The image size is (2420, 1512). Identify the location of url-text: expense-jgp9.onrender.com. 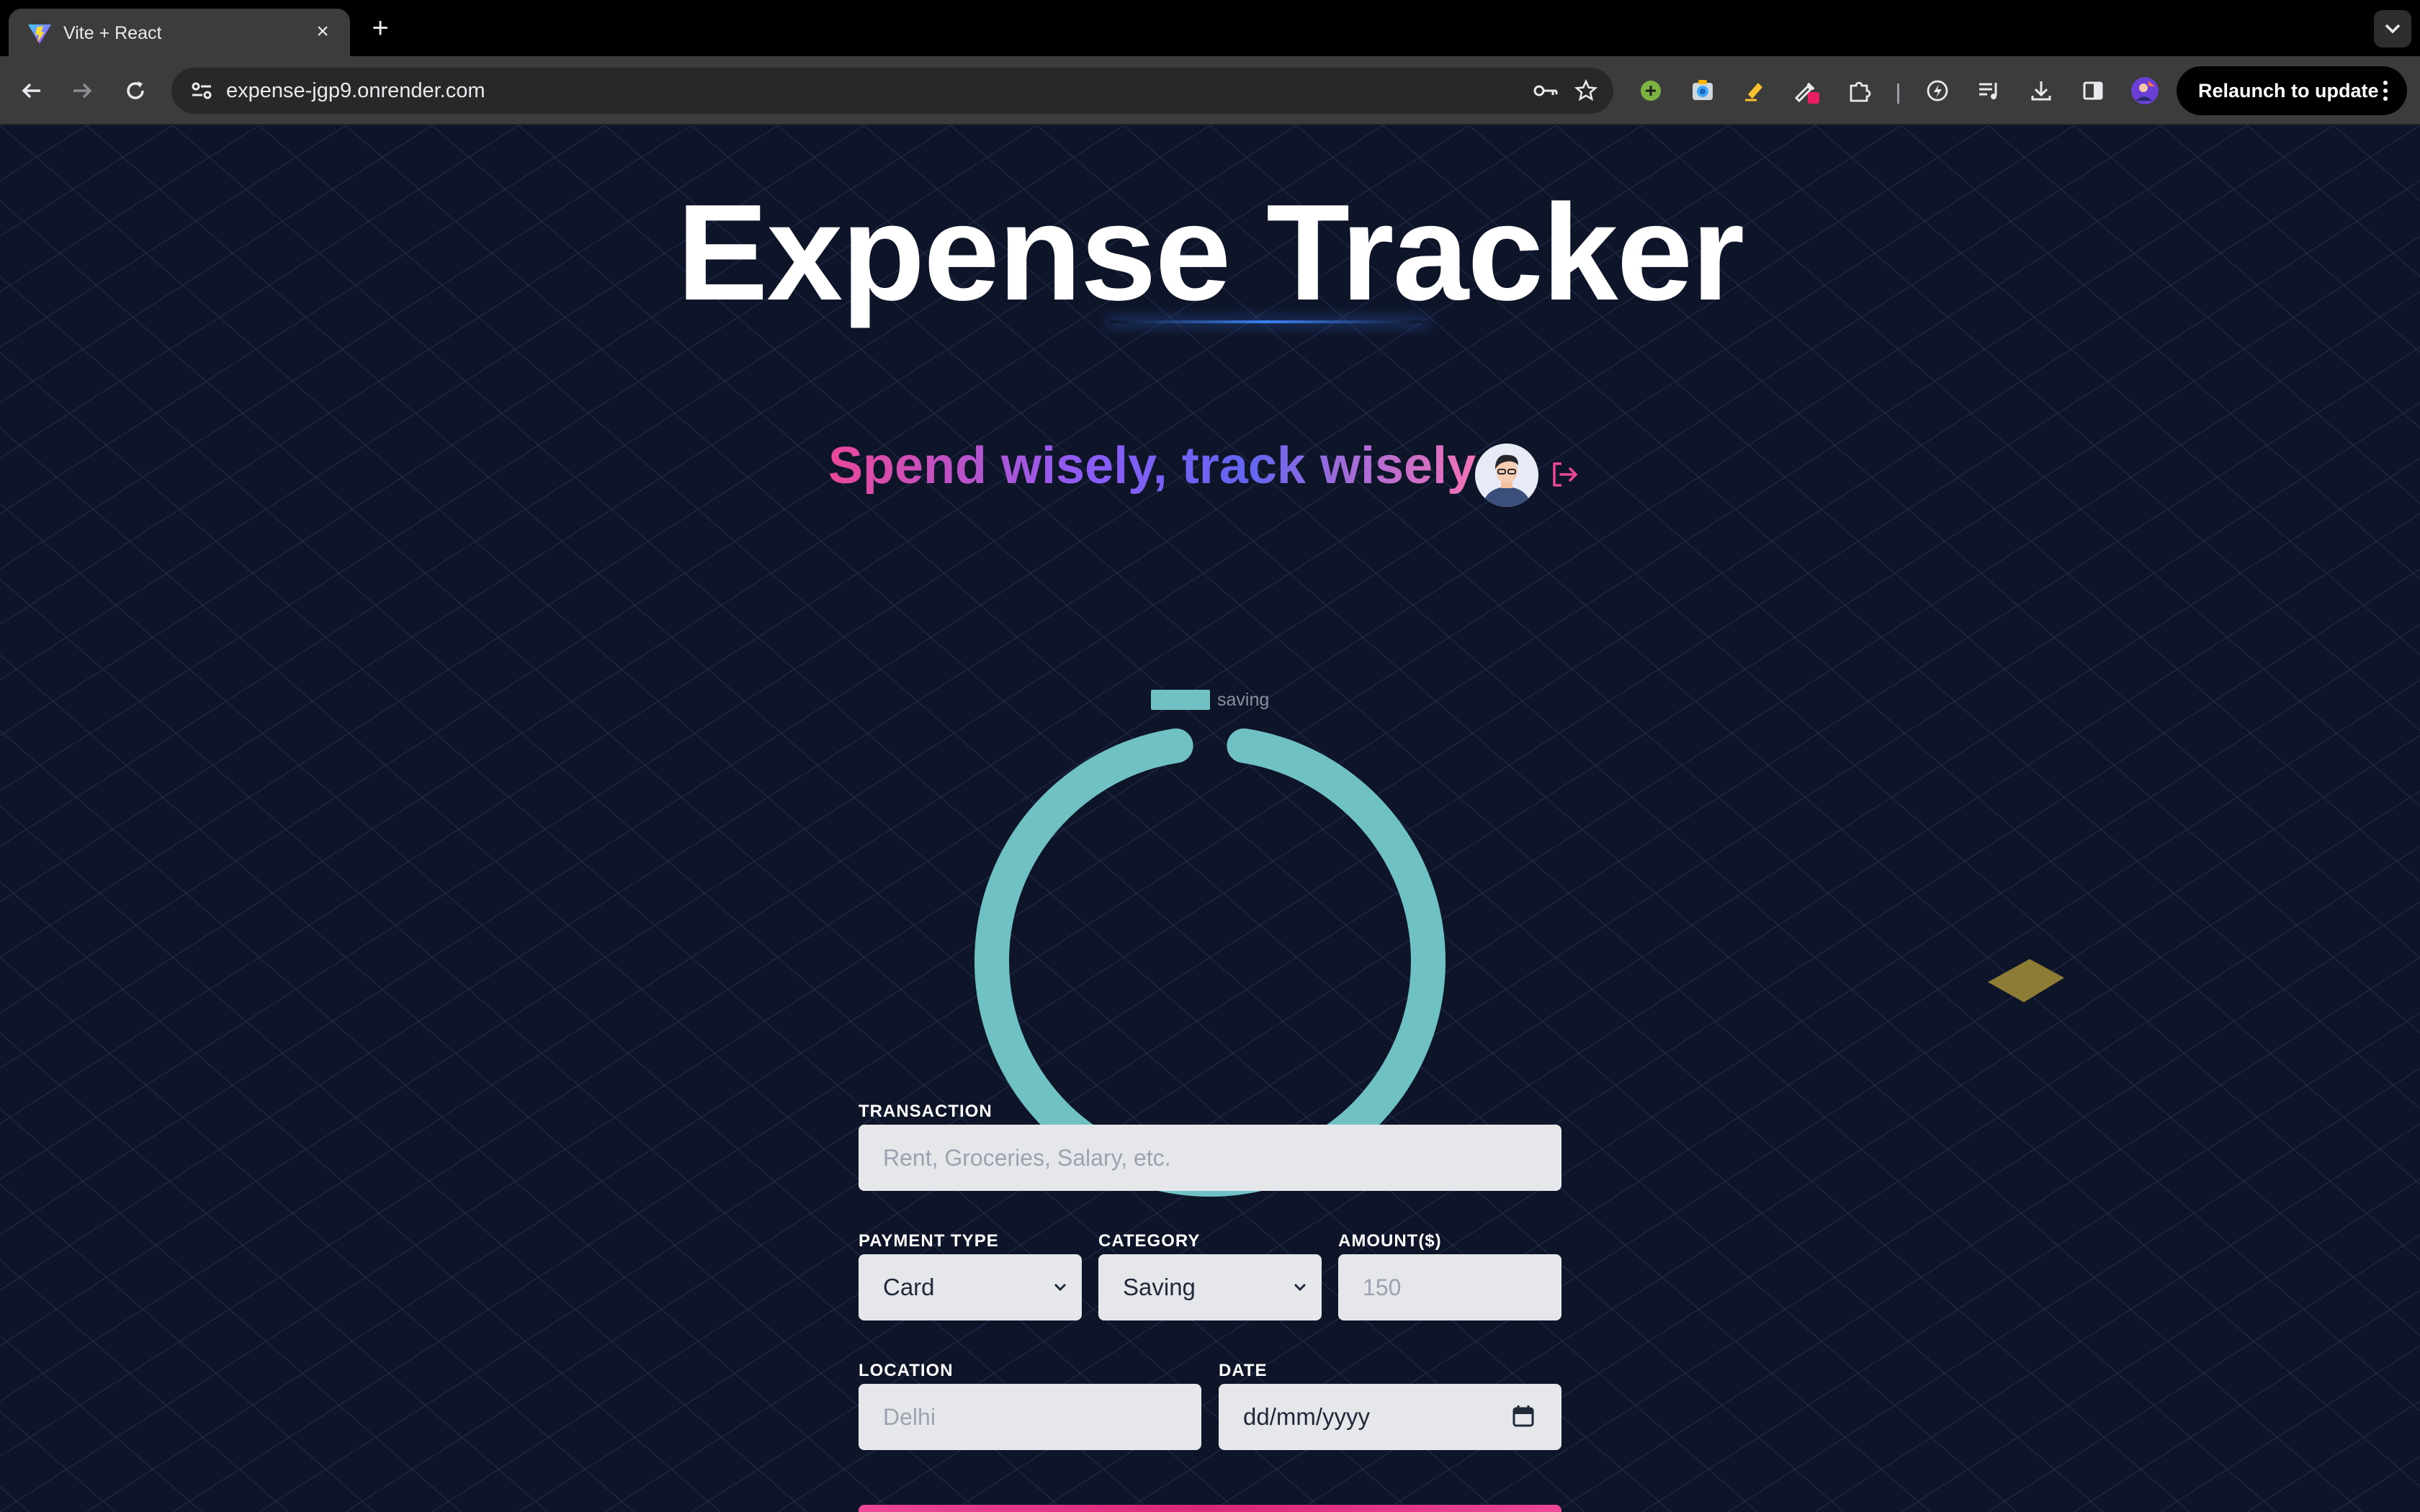
(355, 90).